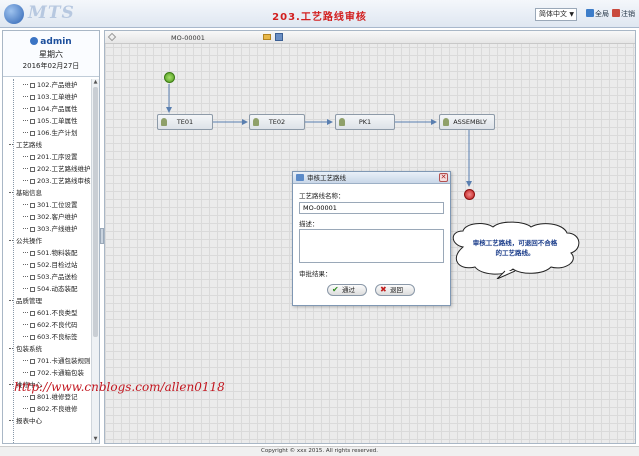 This screenshot has width=639, height=456. What do you see at coordinates (47, 181) in the screenshot?
I see `menu-item: 203.工艺路线审核` at bounding box center [47, 181].